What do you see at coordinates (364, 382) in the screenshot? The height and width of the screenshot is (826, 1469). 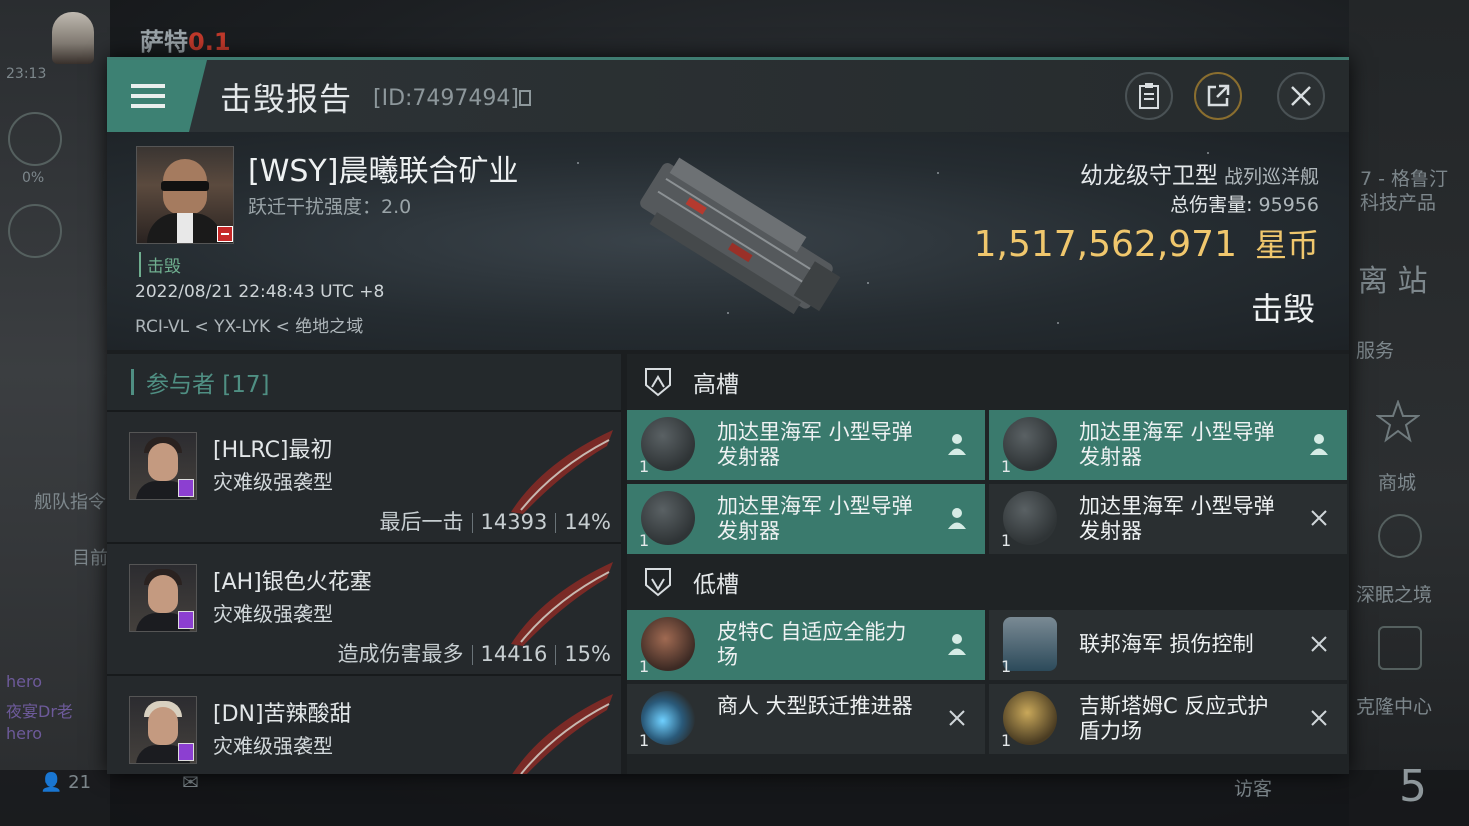 I see `participants-header: 参与者 [17]` at bounding box center [364, 382].